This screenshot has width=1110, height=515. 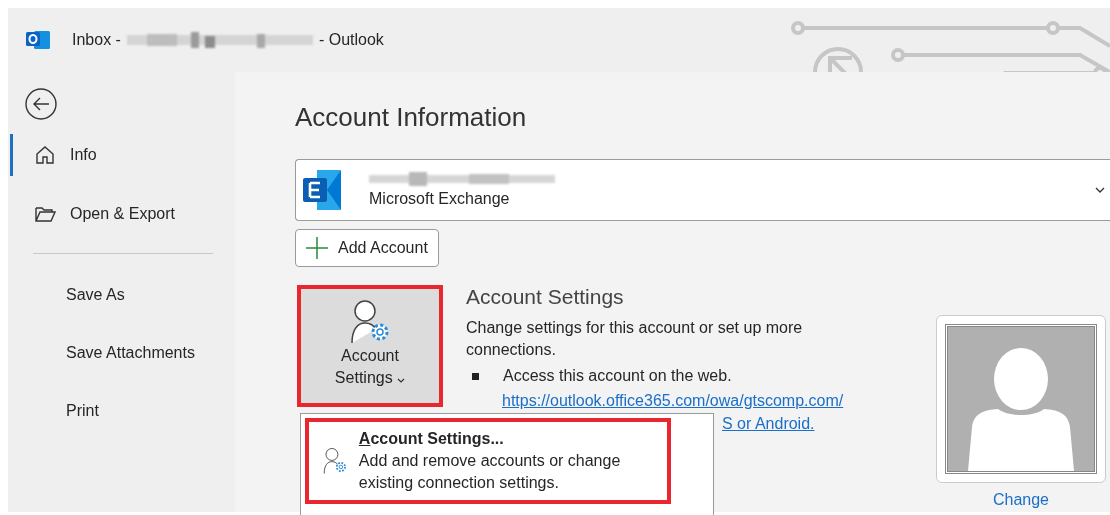 What do you see at coordinates (475, 376) in the screenshot?
I see `bullet-icon` at bounding box center [475, 376].